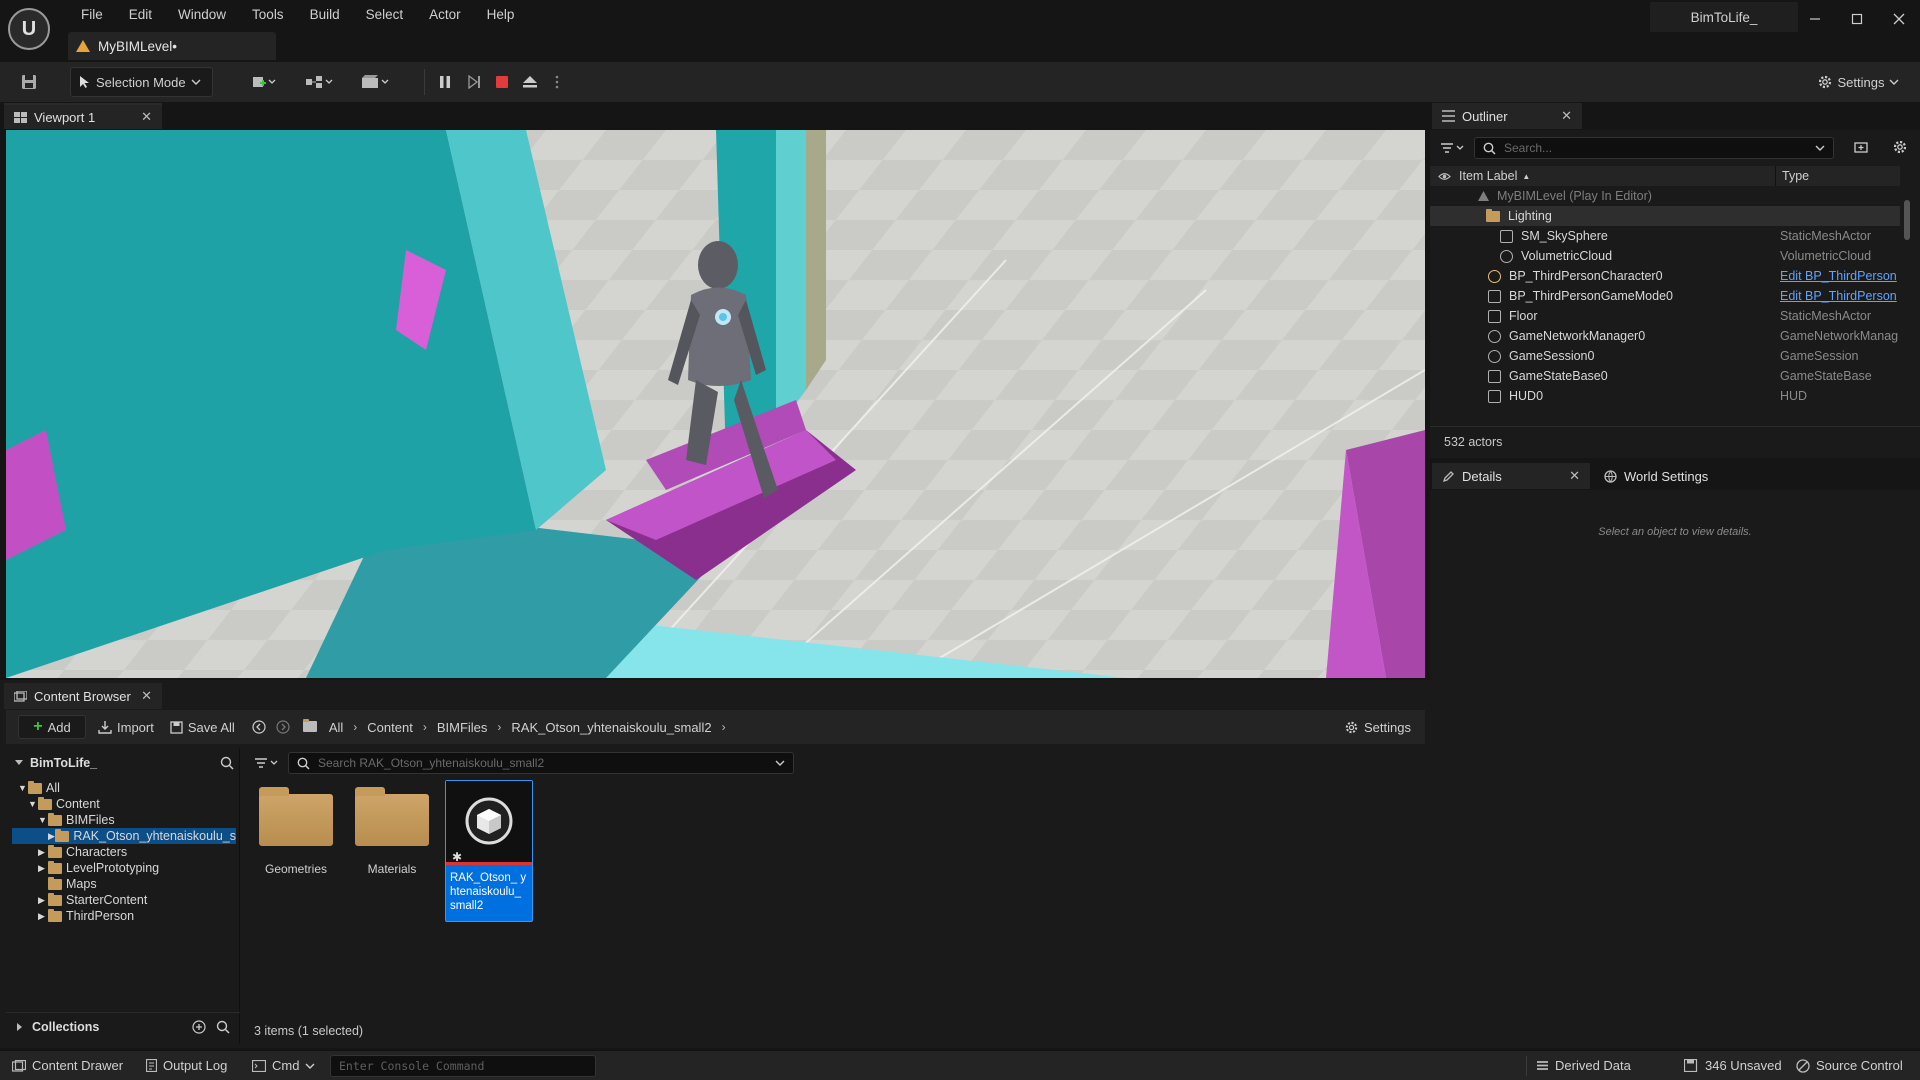  What do you see at coordinates (1899, 19) in the screenshot?
I see `close-window-icon` at bounding box center [1899, 19].